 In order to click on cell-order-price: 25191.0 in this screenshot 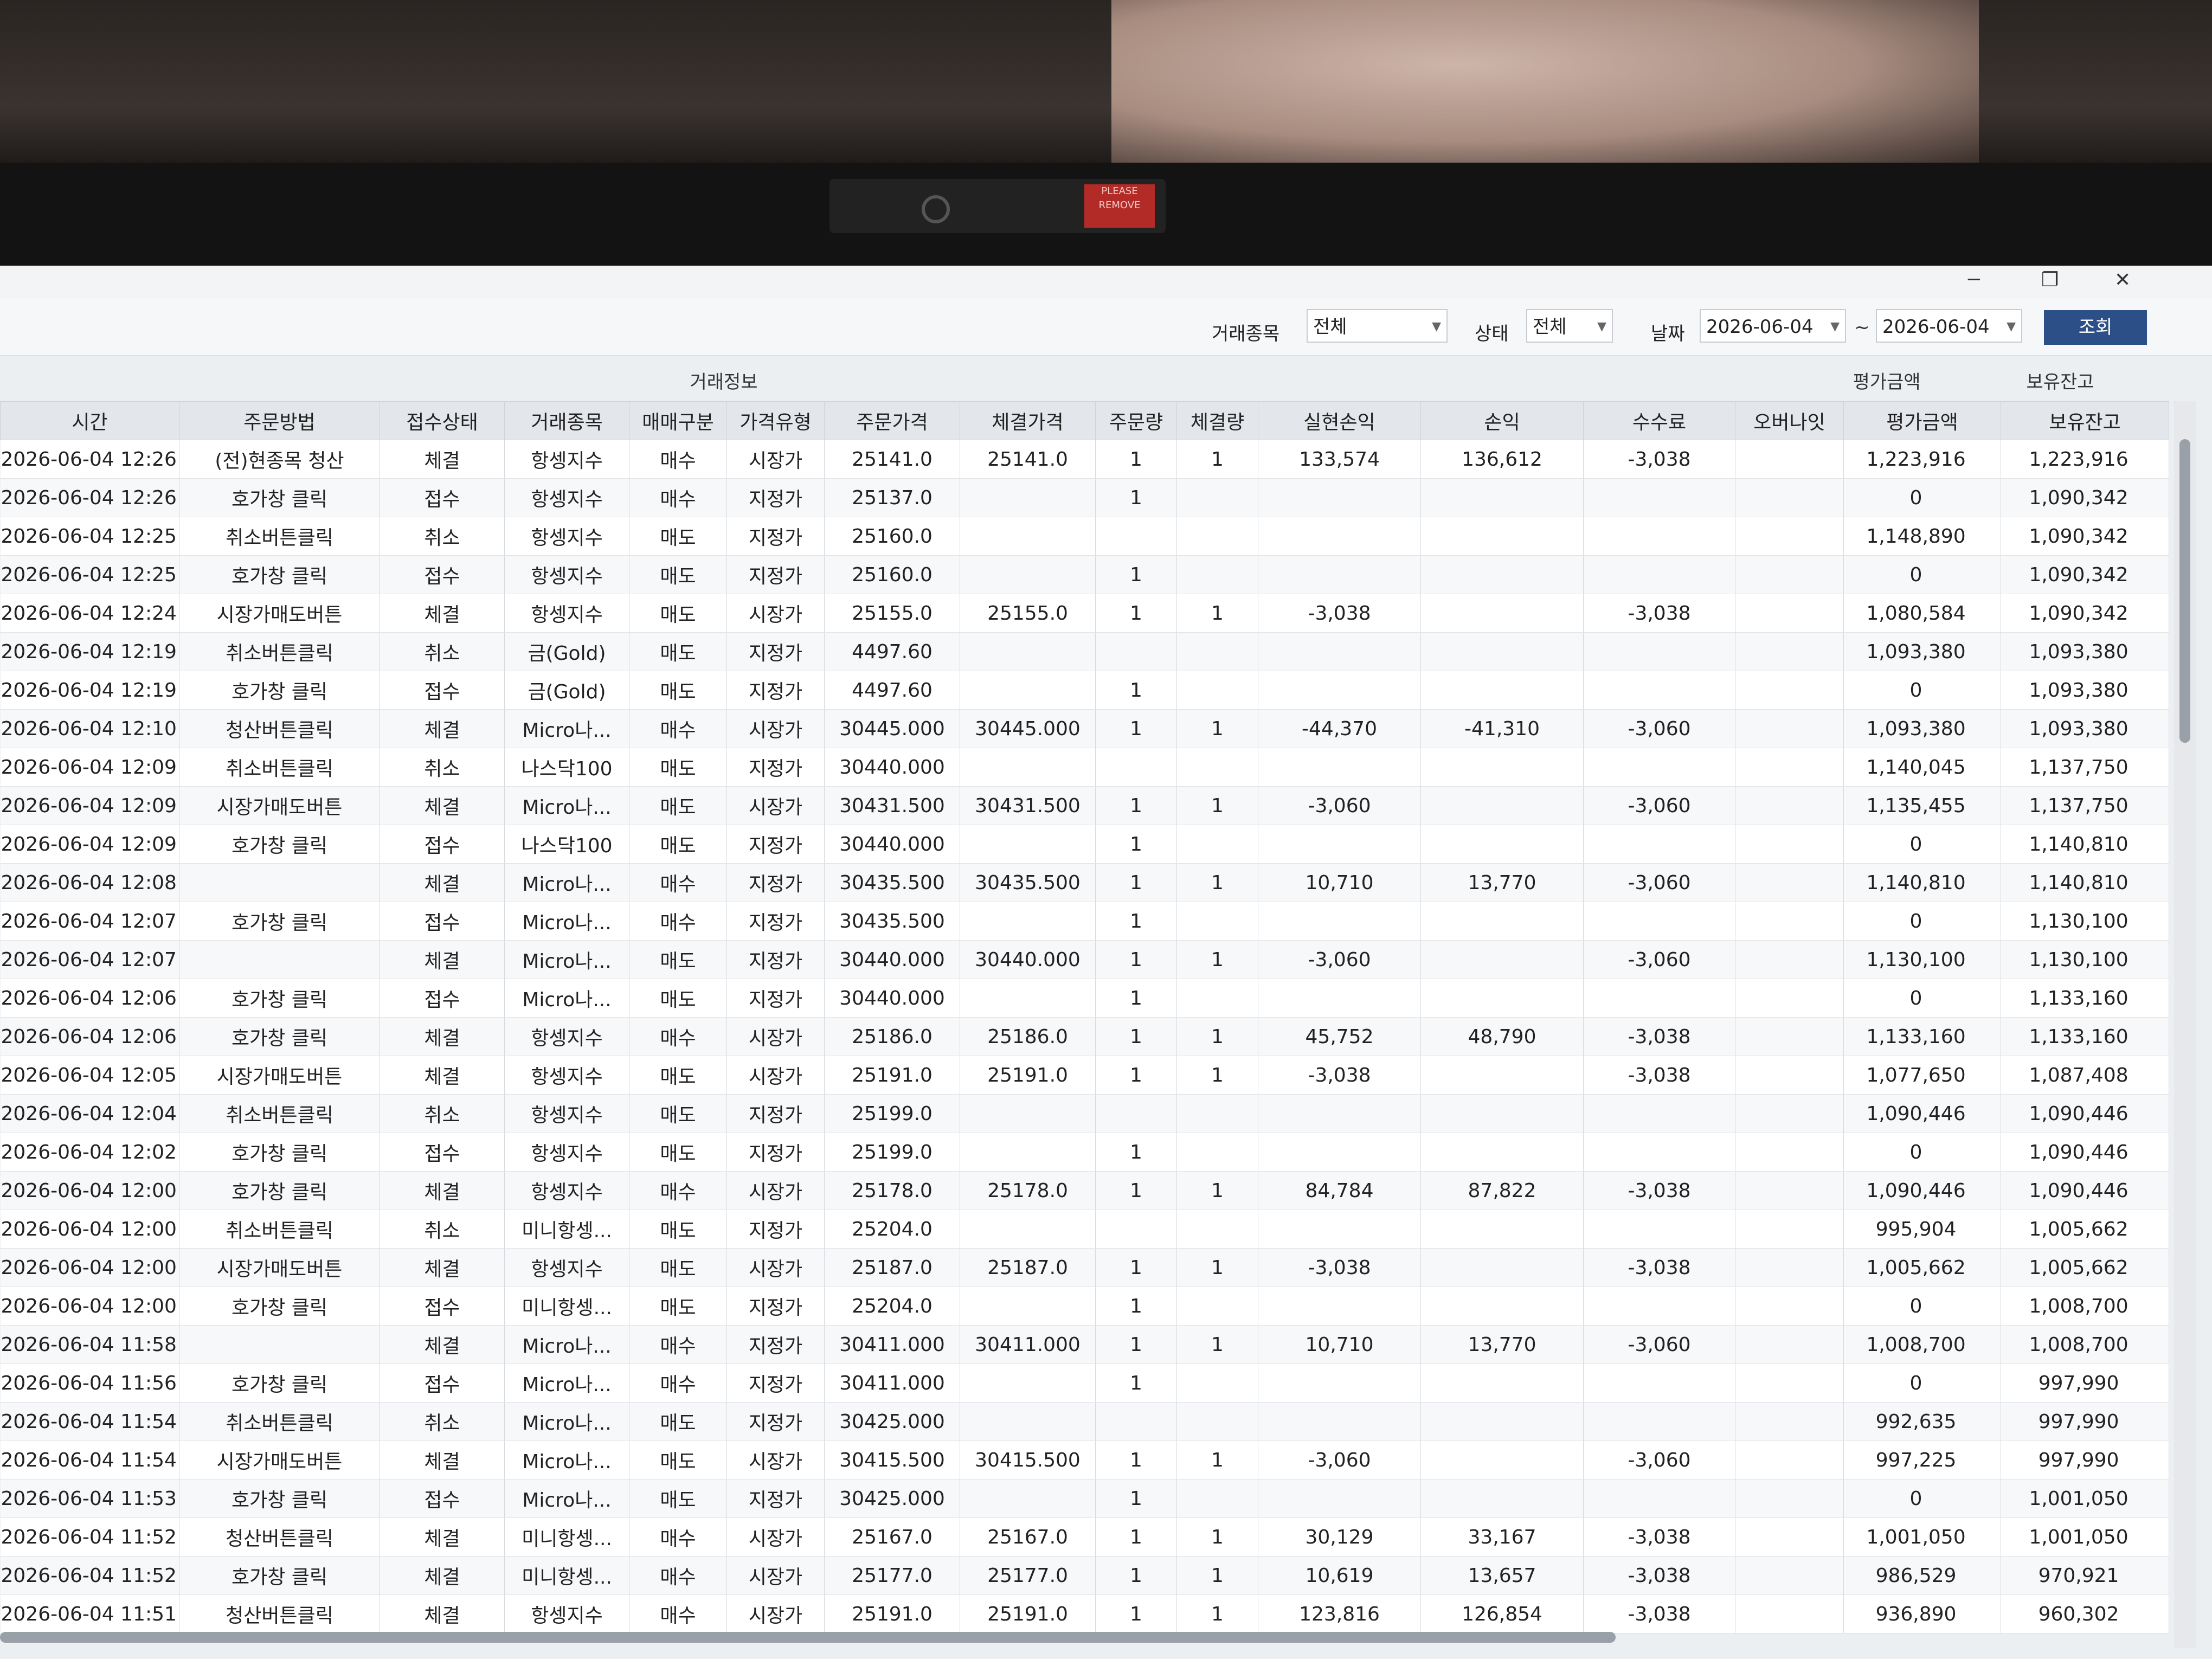, I will do `click(892, 1075)`.